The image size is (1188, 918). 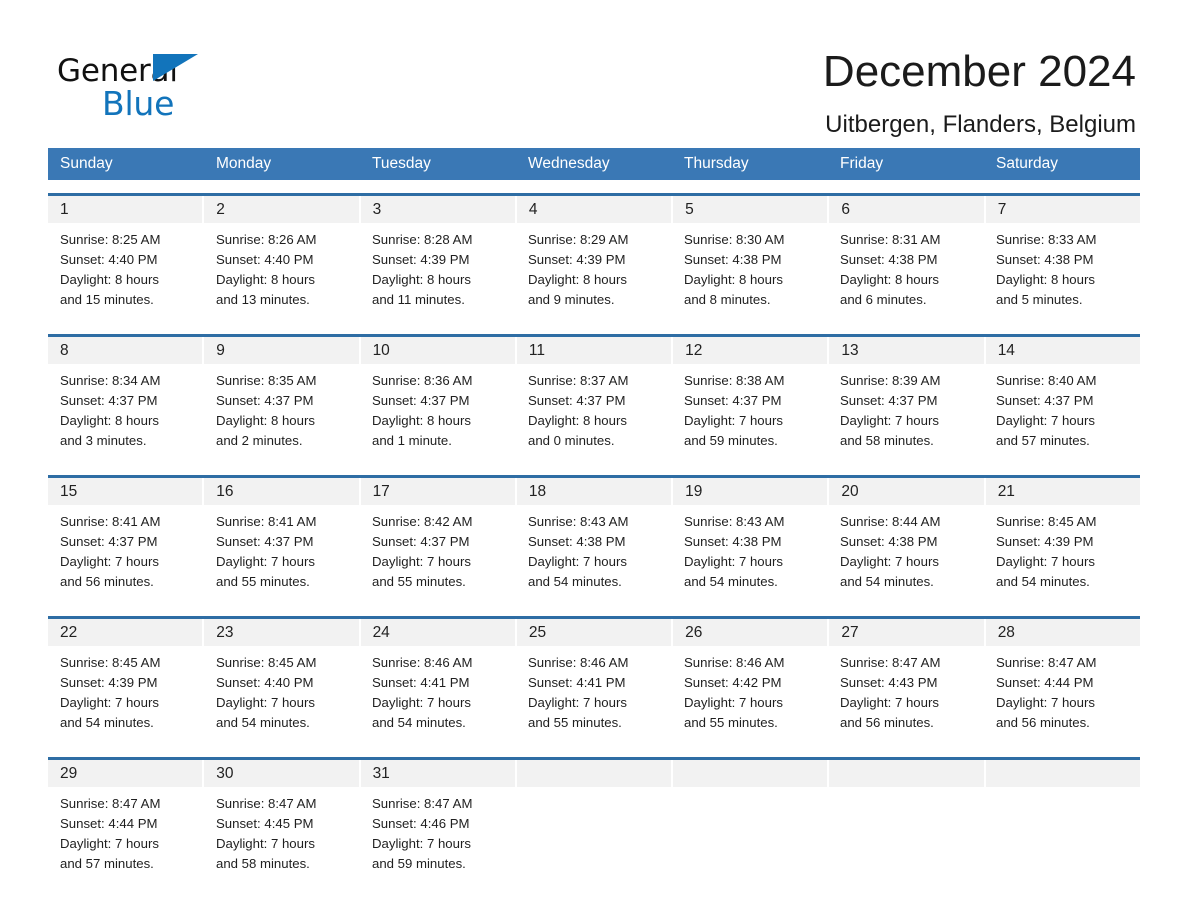 I want to click on sunrise-text: Sunrise: 8:41 AM, so click(x=266, y=521).